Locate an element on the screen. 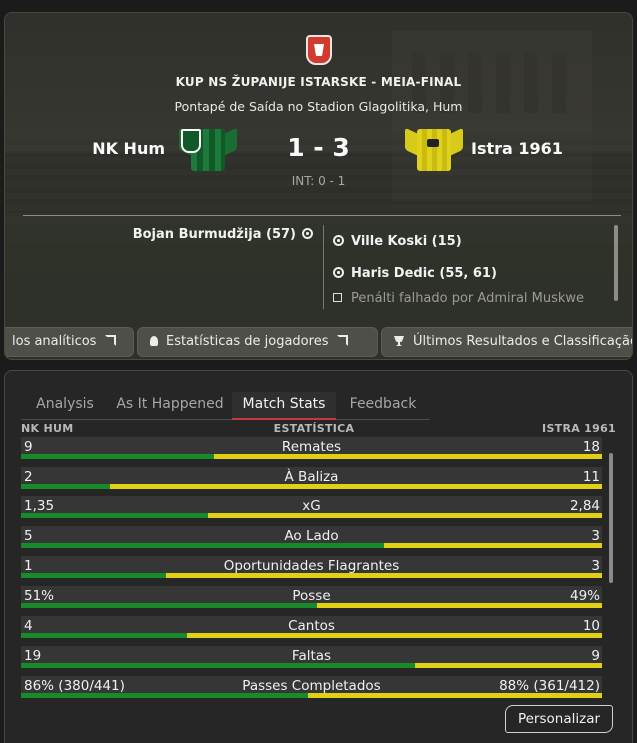 The width and height of the screenshot is (637, 743). stats-center-header: ESTATÍSTICA is located at coordinates (314, 428).